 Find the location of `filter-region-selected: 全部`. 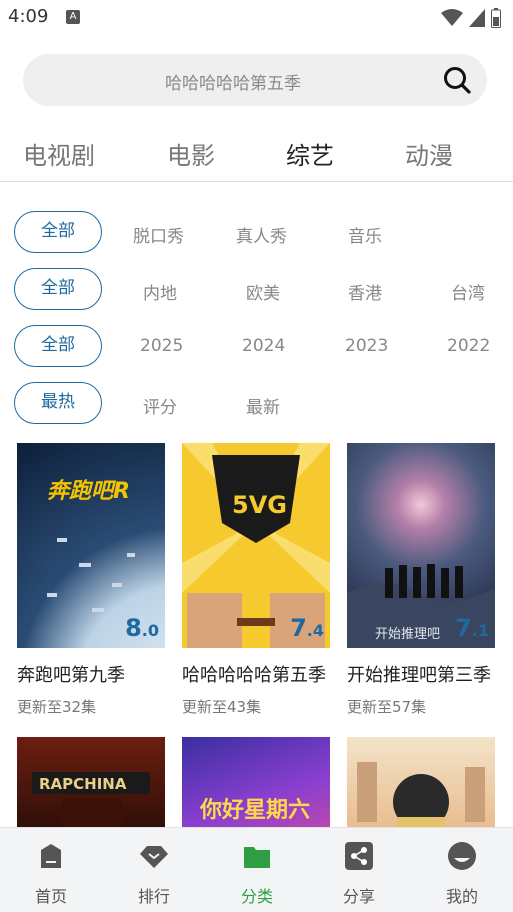

filter-region-selected: 全部 is located at coordinates (58, 289).